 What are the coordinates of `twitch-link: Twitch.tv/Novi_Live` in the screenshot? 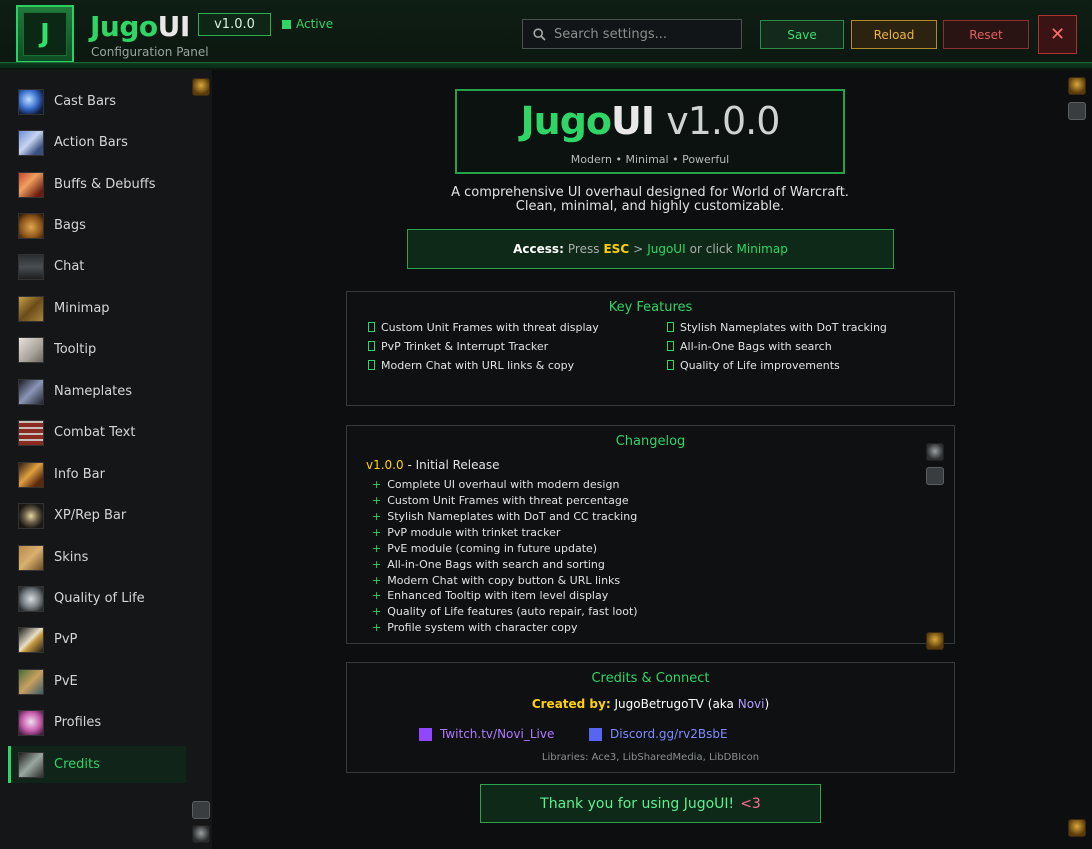 It's located at (486, 734).